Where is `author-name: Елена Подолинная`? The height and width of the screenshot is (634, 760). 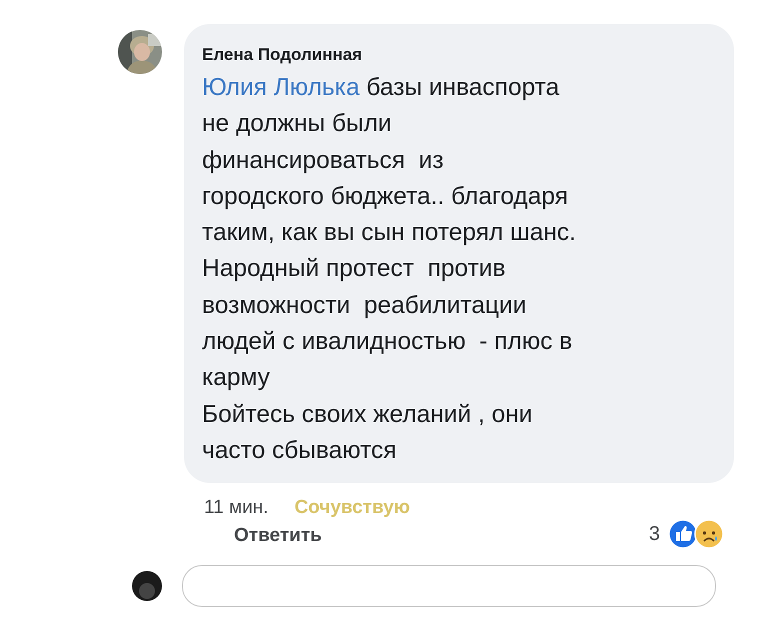 author-name: Елена Подолинная is located at coordinates (468, 55).